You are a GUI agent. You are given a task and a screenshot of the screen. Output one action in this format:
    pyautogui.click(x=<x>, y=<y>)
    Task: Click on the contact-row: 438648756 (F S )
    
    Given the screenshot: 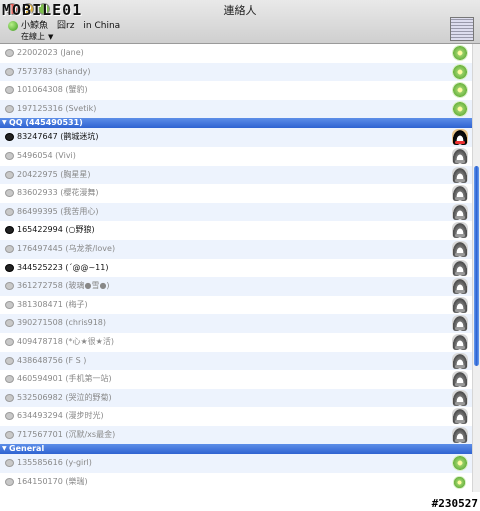 What is the action you would take?
    pyautogui.click(x=236, y=361)
    